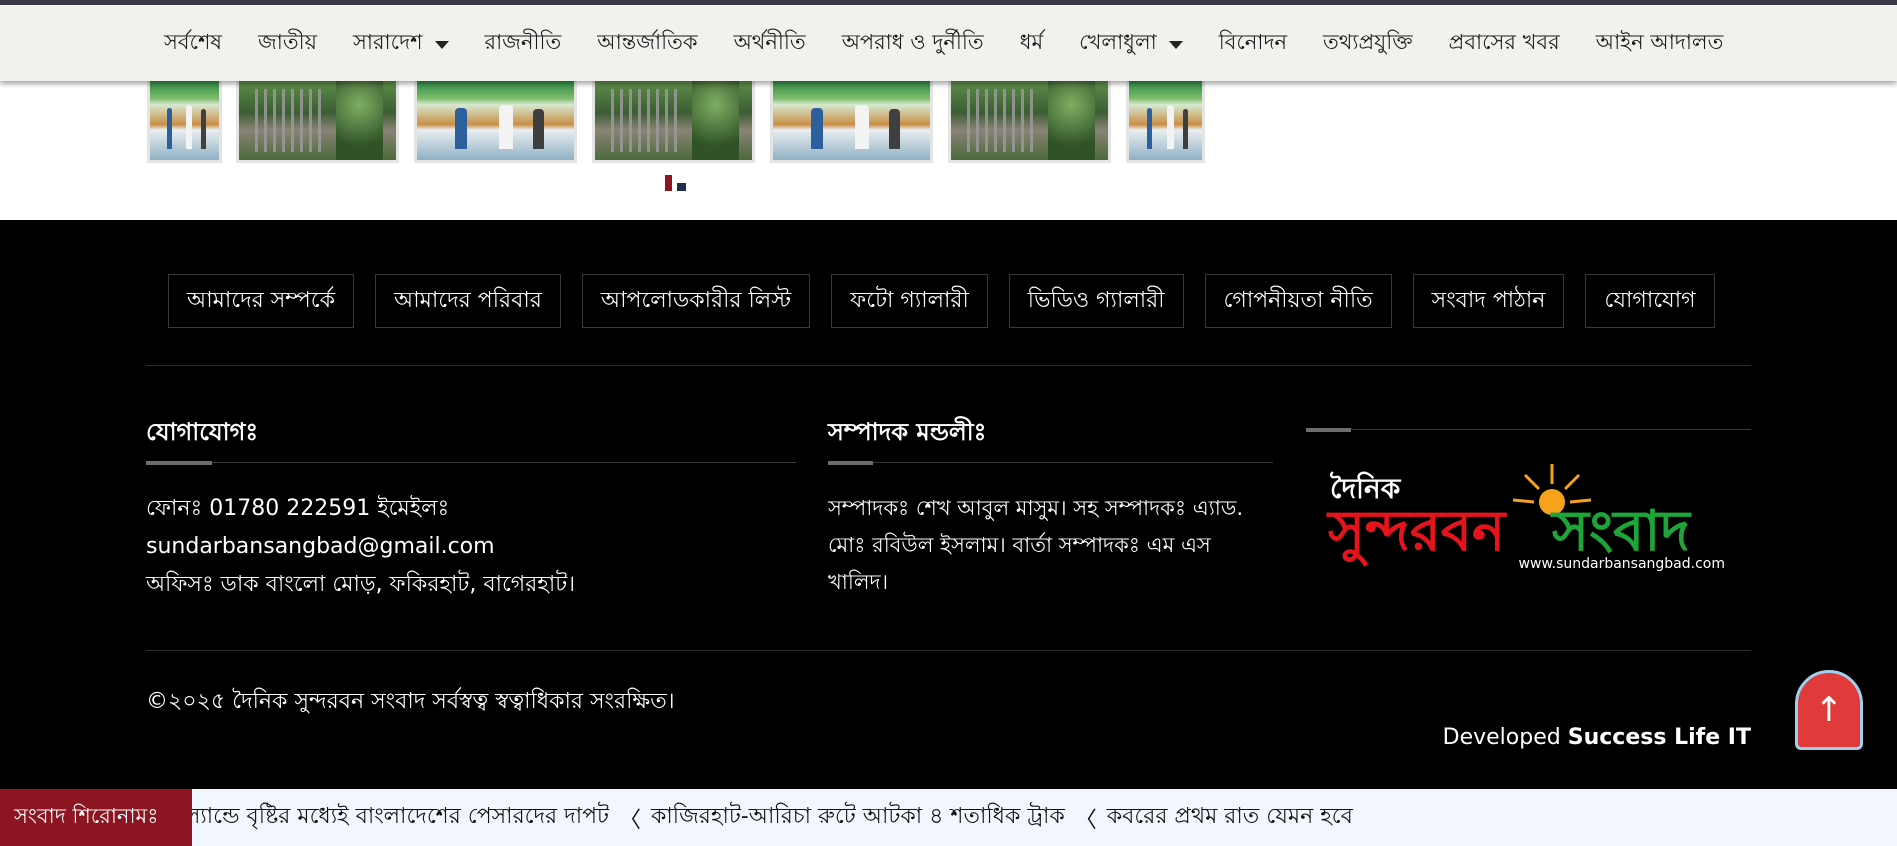  What do you see at coordinates (361, 584) in the screenshot?
I see `contact-office-address: অফিসঃ ডাক বাংলো মোড়, ফকিরহাট, বাগেরহাট।` at bounding box center [361, 584].